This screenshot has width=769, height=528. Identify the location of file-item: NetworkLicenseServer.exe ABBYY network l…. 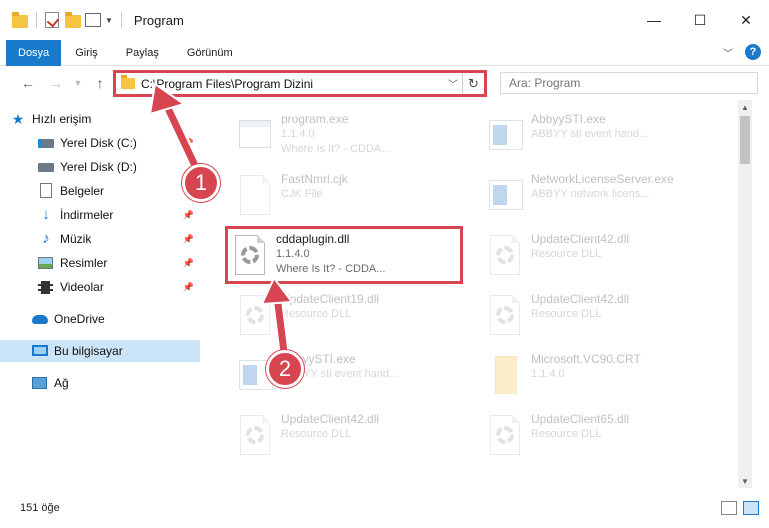
(590, 195).